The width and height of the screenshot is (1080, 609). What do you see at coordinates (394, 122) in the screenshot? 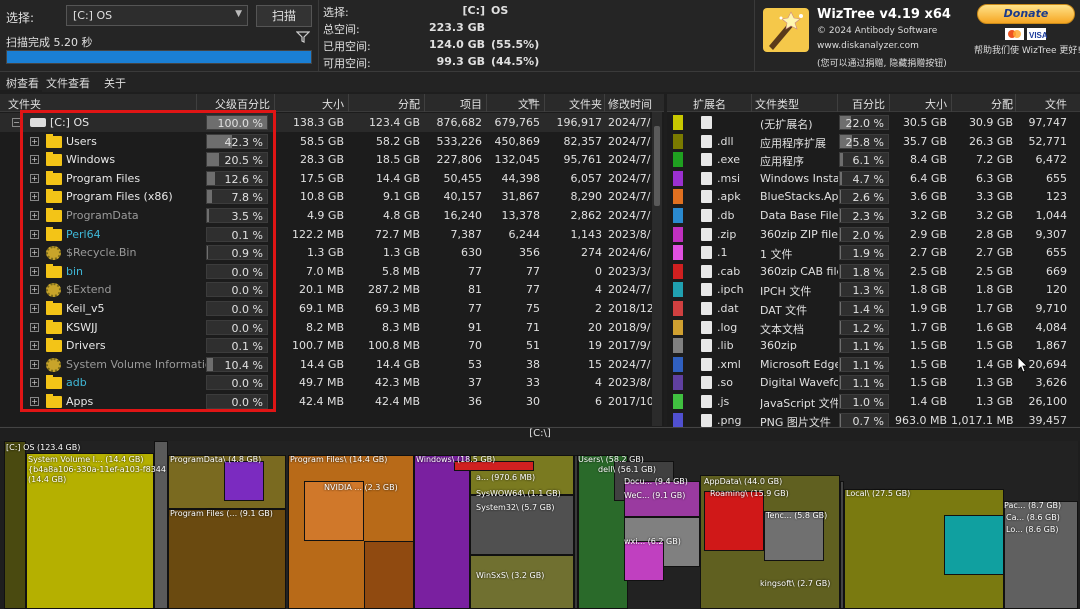
I see `tree-cell-alloc: 123.4 GB` at bounding box center [394, 122].